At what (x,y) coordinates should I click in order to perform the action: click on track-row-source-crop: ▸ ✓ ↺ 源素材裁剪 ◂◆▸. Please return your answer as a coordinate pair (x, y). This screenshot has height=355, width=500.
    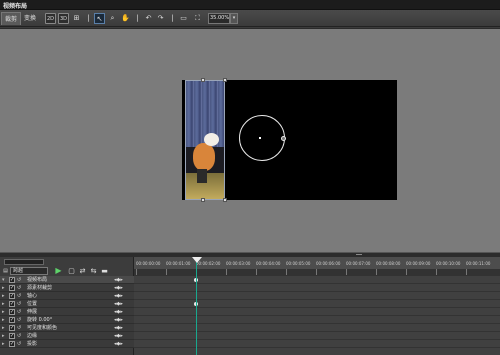
    Looking at the image, I should click on (67, 288).